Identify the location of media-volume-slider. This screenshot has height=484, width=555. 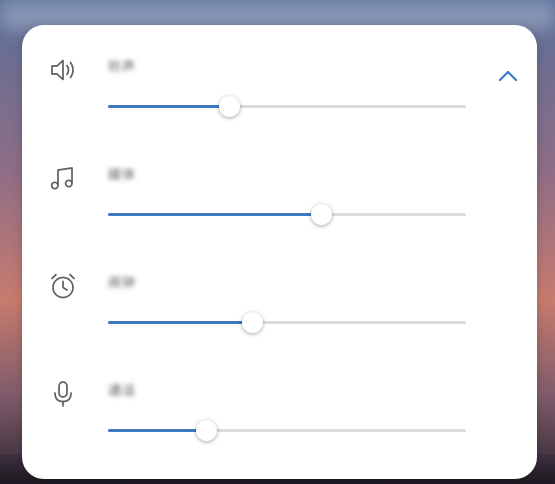
(287, 215).